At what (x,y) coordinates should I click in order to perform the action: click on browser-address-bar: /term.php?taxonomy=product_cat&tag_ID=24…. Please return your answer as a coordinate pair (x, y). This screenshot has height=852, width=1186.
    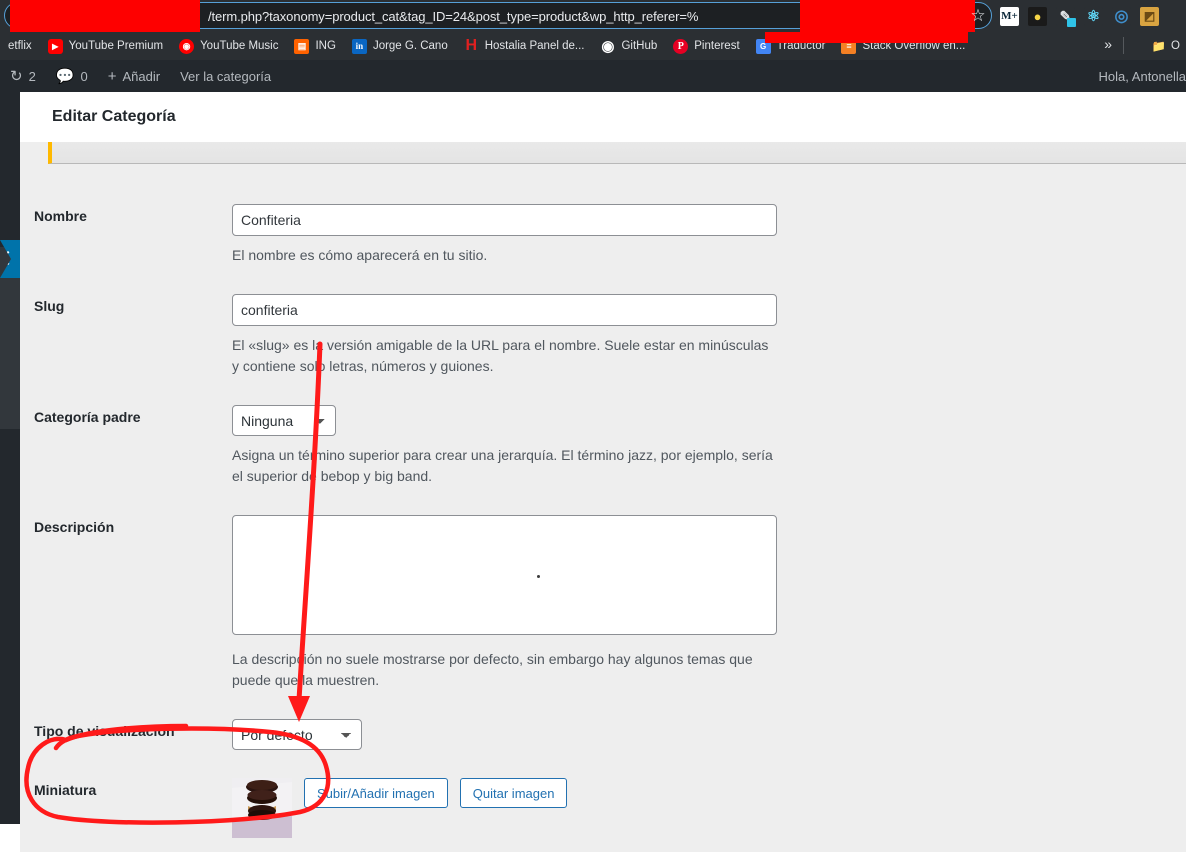
    Looking at the image, I should click on (593, 16).